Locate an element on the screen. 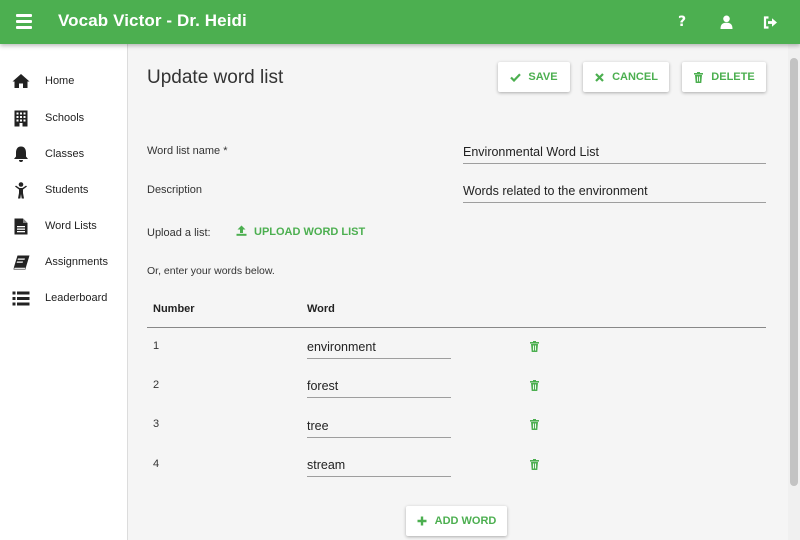 The width and height of the screenshot is (800, 540). check-icon is located at coordinates (516, 77).